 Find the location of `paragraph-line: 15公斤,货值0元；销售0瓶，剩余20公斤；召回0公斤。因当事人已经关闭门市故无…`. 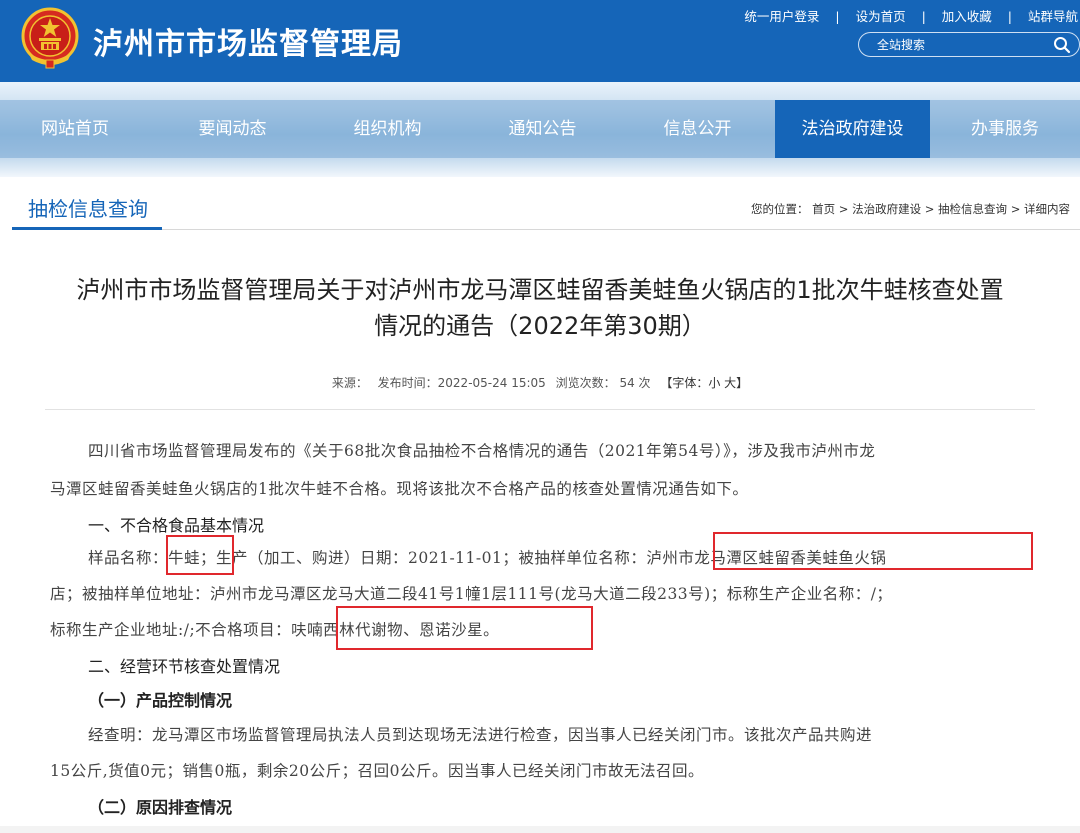

paragraph-line: 15公斤,货值0元；销售0瓶，剩余20公斤；召回0公斤。因当事人已经关闭门市故无… is located at coordinates (377, 771).